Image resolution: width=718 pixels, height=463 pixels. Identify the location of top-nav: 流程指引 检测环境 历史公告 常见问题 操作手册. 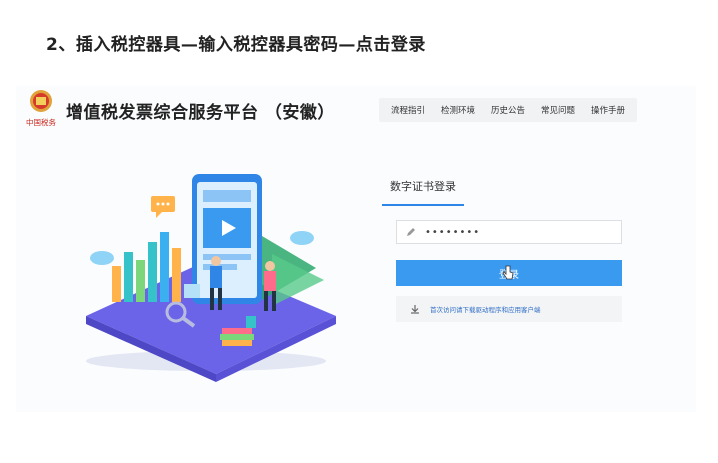
(508, 110).